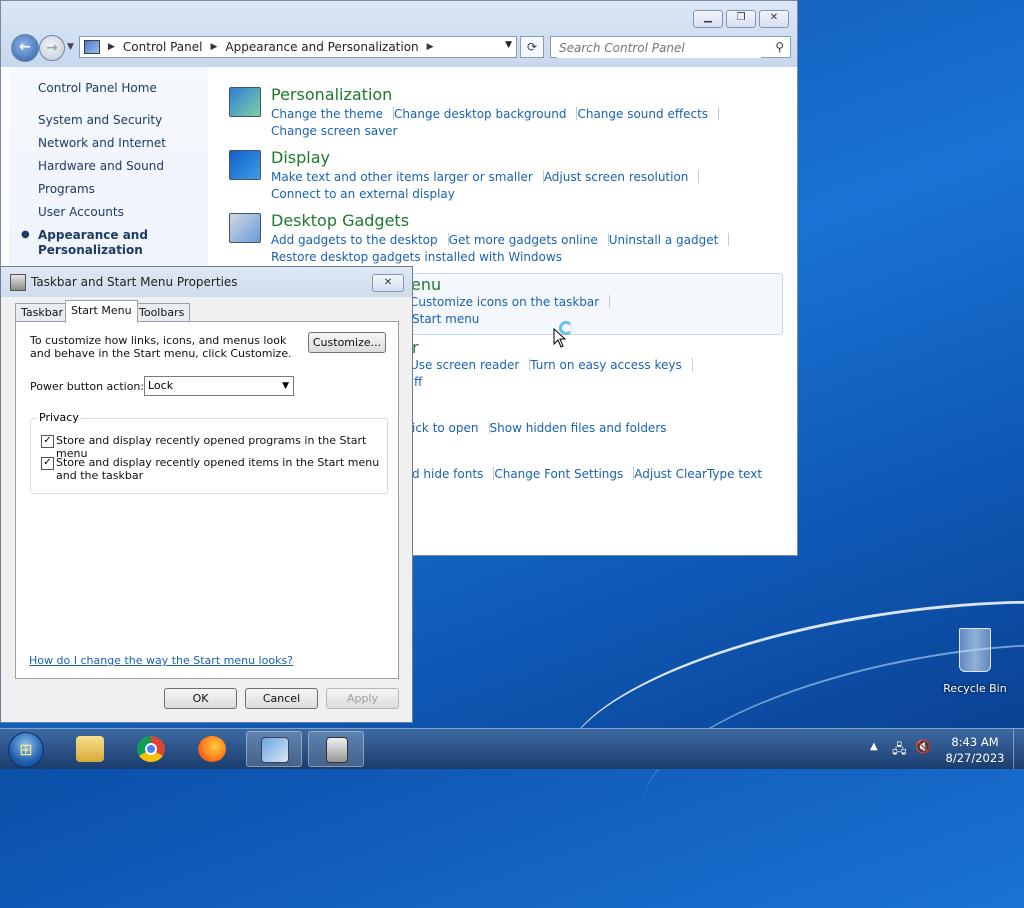 Image resolution: width=1024 pixels, height=908 pixels. Describe the element at coordinates (558, 474) in the screenshot. I see `link-font-settings: Change Font Settings` at that location.